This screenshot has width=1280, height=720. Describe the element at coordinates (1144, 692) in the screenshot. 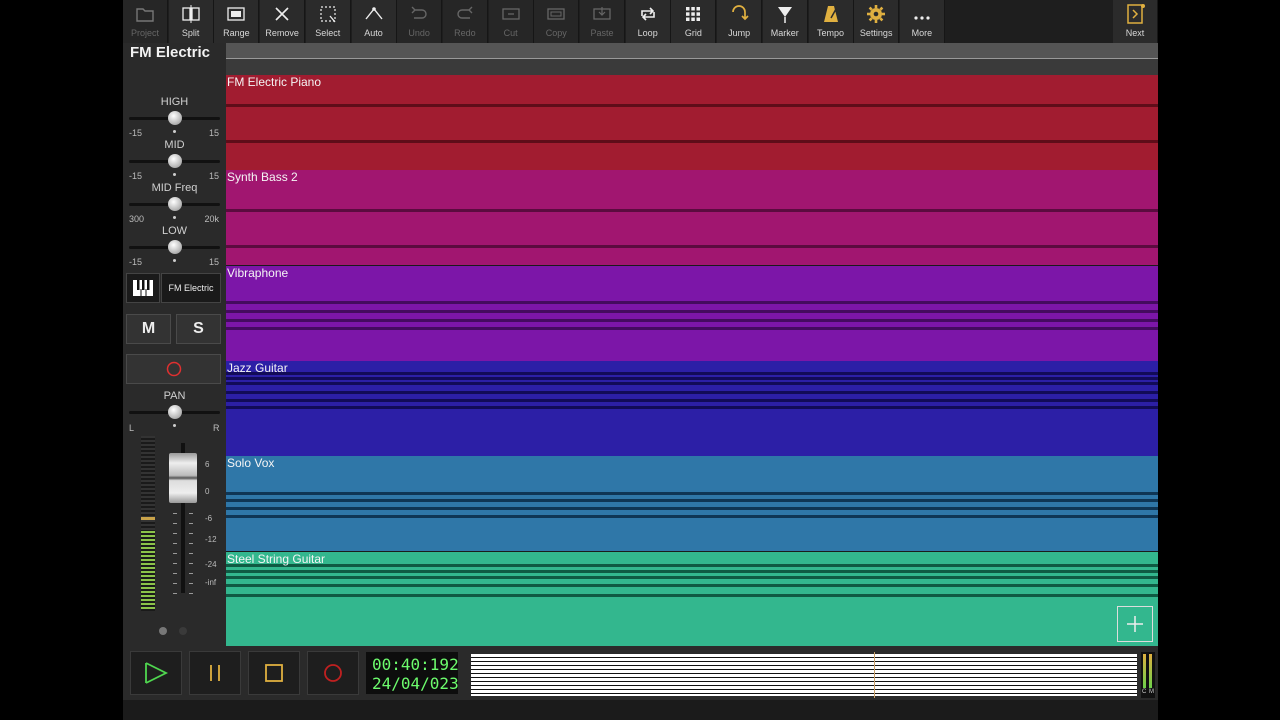

I see `meter-label-c: C` at that location.